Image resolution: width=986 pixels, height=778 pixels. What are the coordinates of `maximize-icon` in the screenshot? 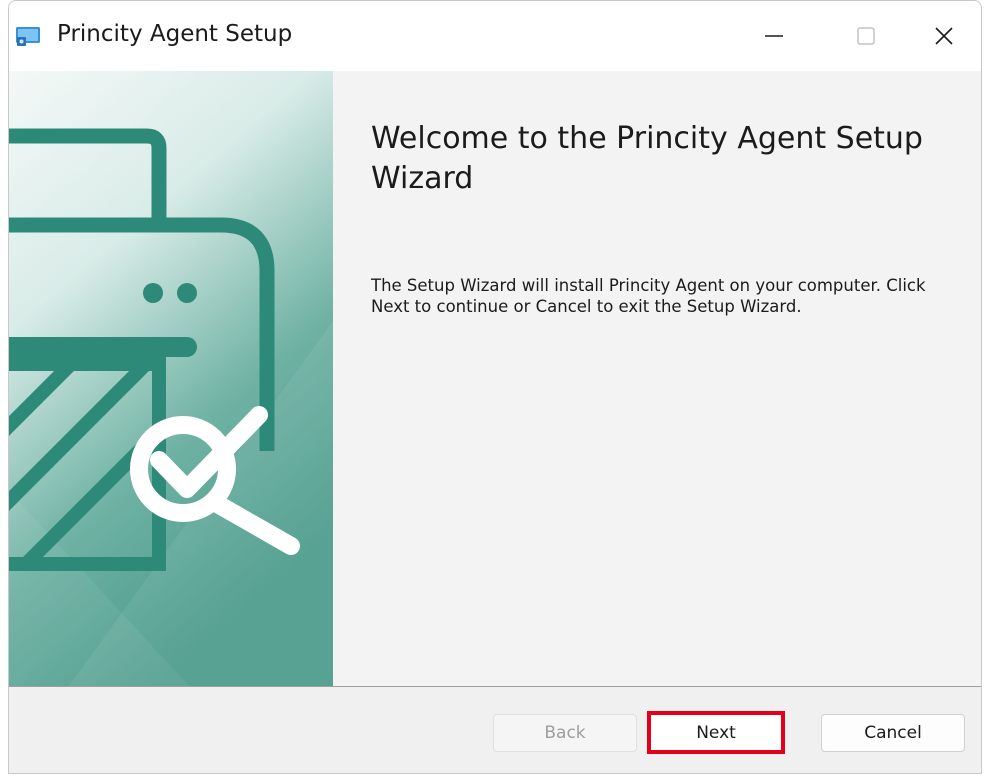 It's located at (866, 36).